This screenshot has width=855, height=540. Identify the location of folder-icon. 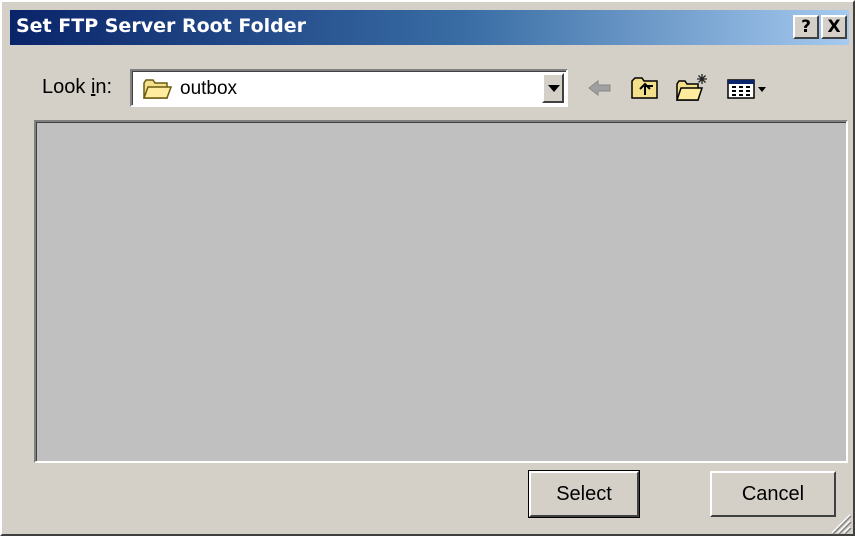
(157, 91).